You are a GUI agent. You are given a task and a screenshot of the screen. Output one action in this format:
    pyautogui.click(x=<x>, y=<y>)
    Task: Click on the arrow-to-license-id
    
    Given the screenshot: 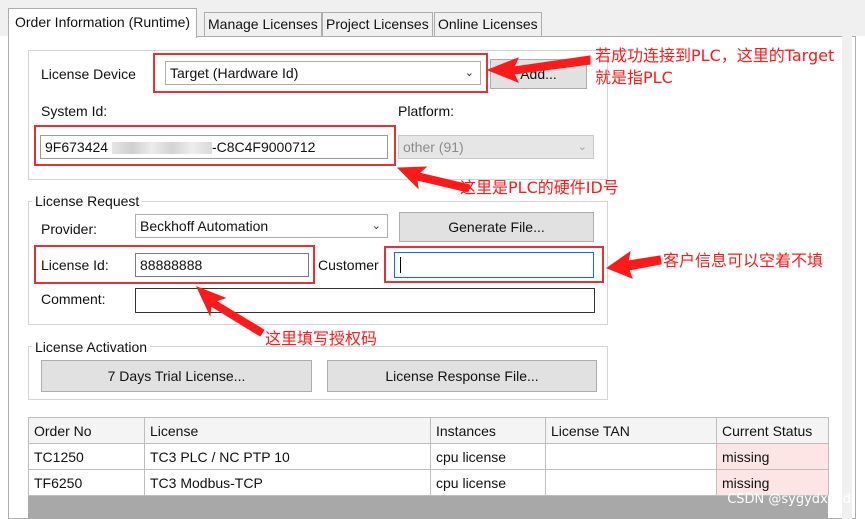 What is the action you would take?
    pyautogui.click(x=230, y=311)
    